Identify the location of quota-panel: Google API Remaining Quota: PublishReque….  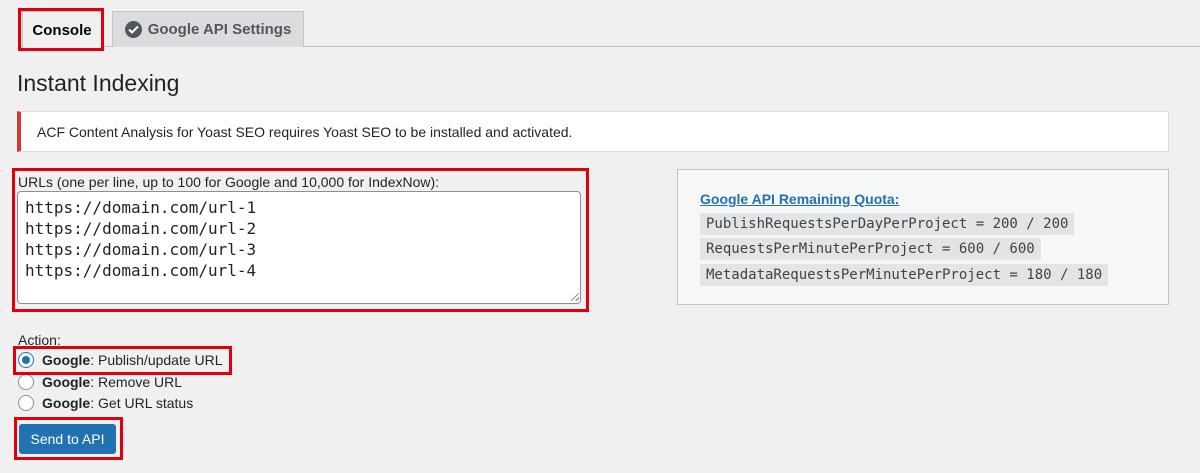
(923, 237).